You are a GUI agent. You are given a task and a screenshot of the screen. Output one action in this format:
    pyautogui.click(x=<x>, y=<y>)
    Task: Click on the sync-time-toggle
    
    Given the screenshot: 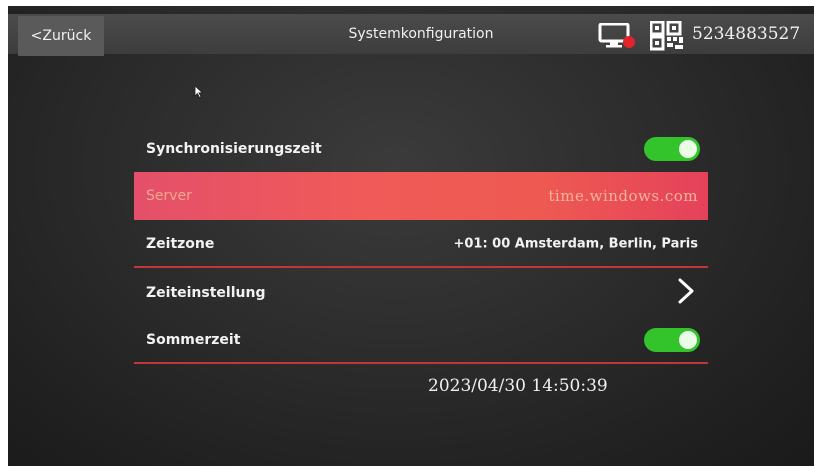 What is the action you would take?
    pyautogui.click(x=672, y=149)
    